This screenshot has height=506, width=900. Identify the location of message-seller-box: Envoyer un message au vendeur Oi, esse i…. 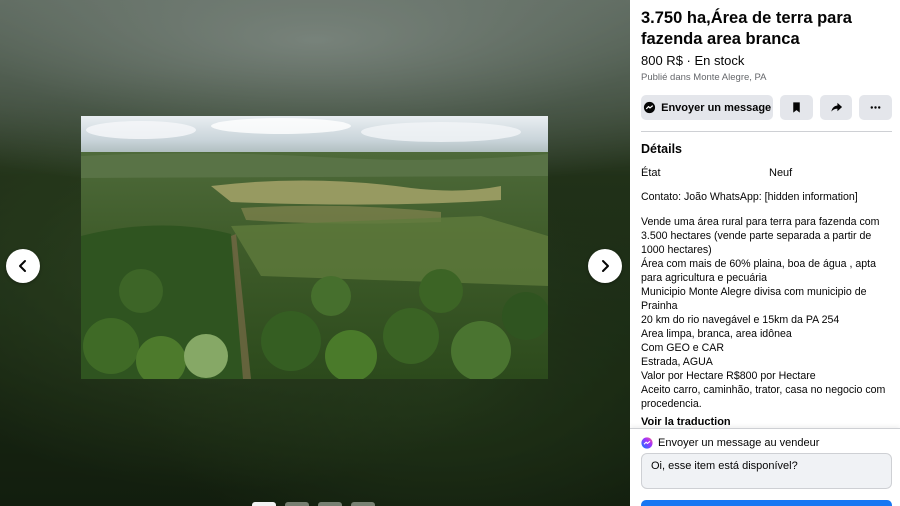
(765, 467).